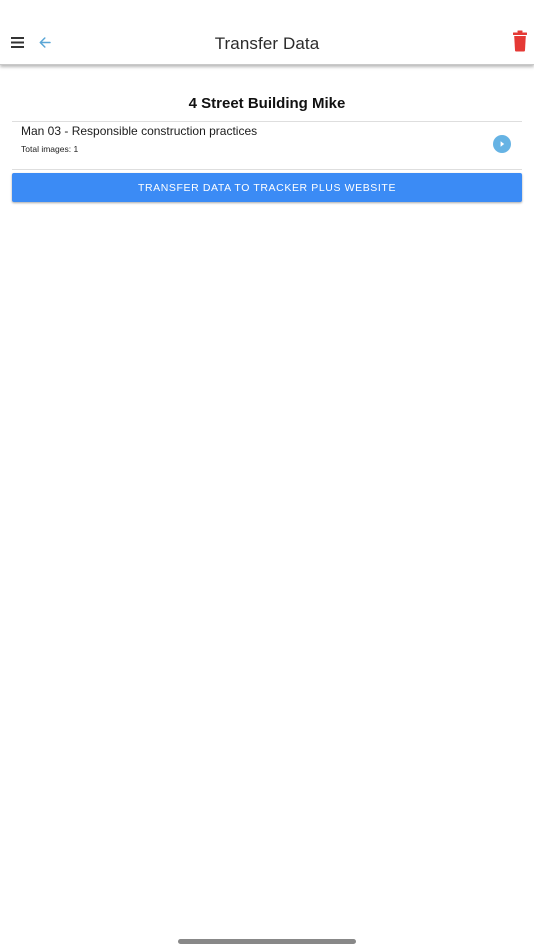 This screenshot has width=534, height=950. I want to click on transfer-data-button: TRANSFER DATA TO TRACKER PLUS WEBSITE, so click(267, 187).